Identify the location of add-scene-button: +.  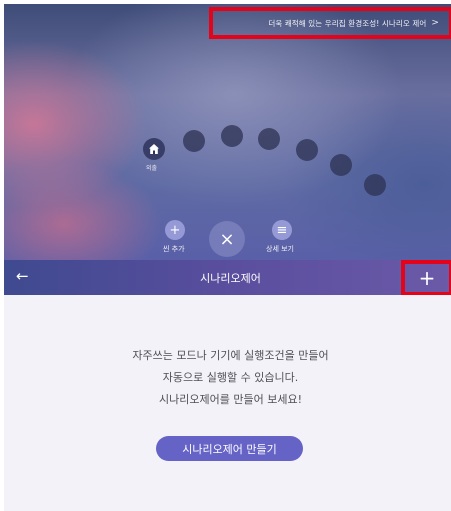
(175, 230).